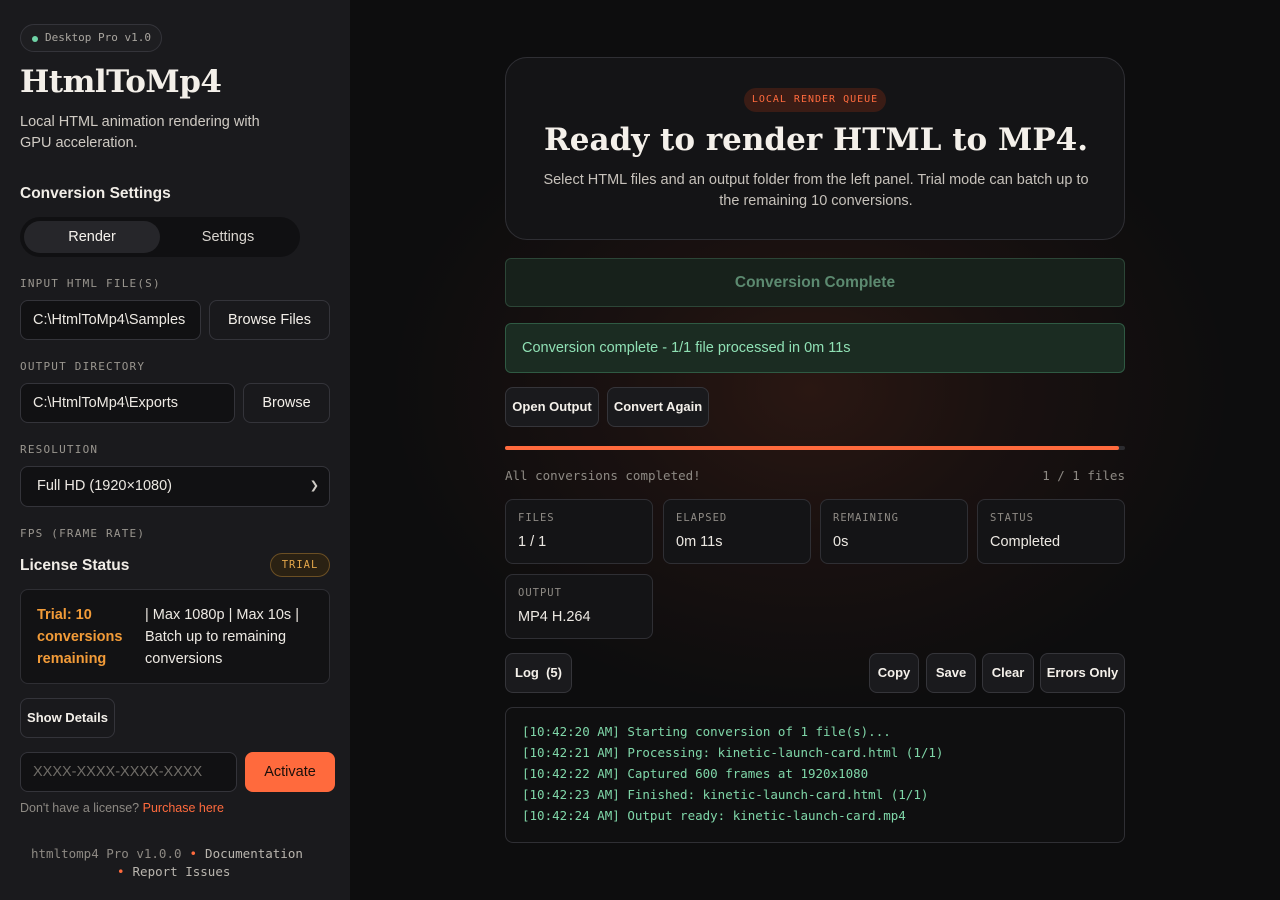  What do you see at coordinates (95, 193) in the screenshot?
I see `conversion-settings-heading: Conversion Settings` at bounding box center [95, 193].